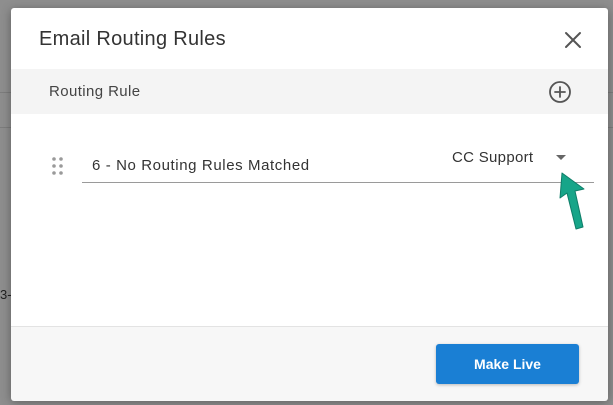 The image size is (613, 405). I want to click on rule-name: 6 - No Routing Rules Matched, so click(201, 165).